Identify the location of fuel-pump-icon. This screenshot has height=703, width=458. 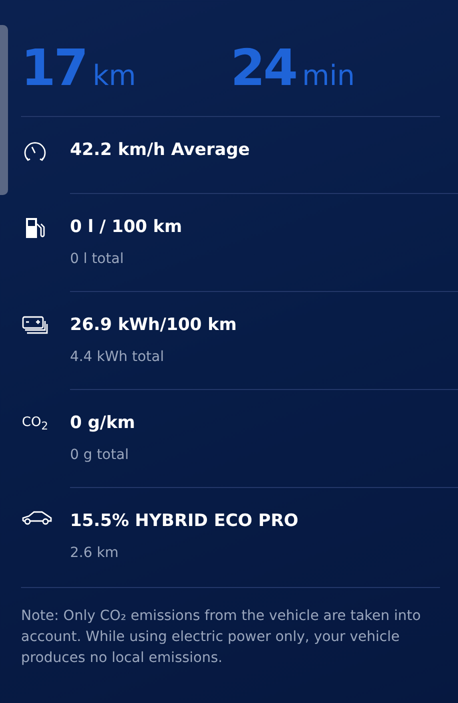
(35, 228).